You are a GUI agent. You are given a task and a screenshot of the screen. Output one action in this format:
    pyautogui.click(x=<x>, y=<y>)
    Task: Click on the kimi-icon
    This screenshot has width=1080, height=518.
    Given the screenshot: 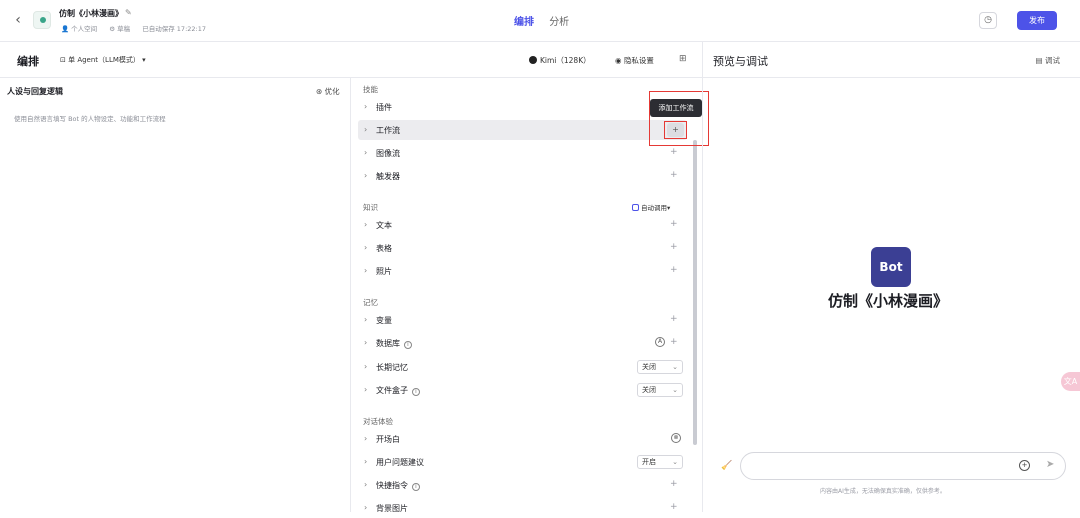 What is the action you would take?
    pyautogui.click(x=533, y=60)
    